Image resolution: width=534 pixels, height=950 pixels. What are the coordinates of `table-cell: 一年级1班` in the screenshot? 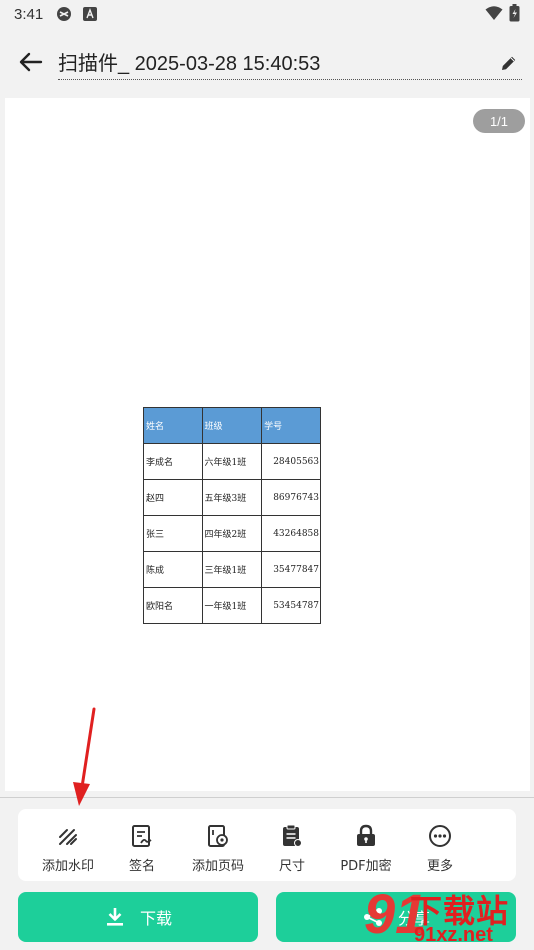 It's located at (232, 605).